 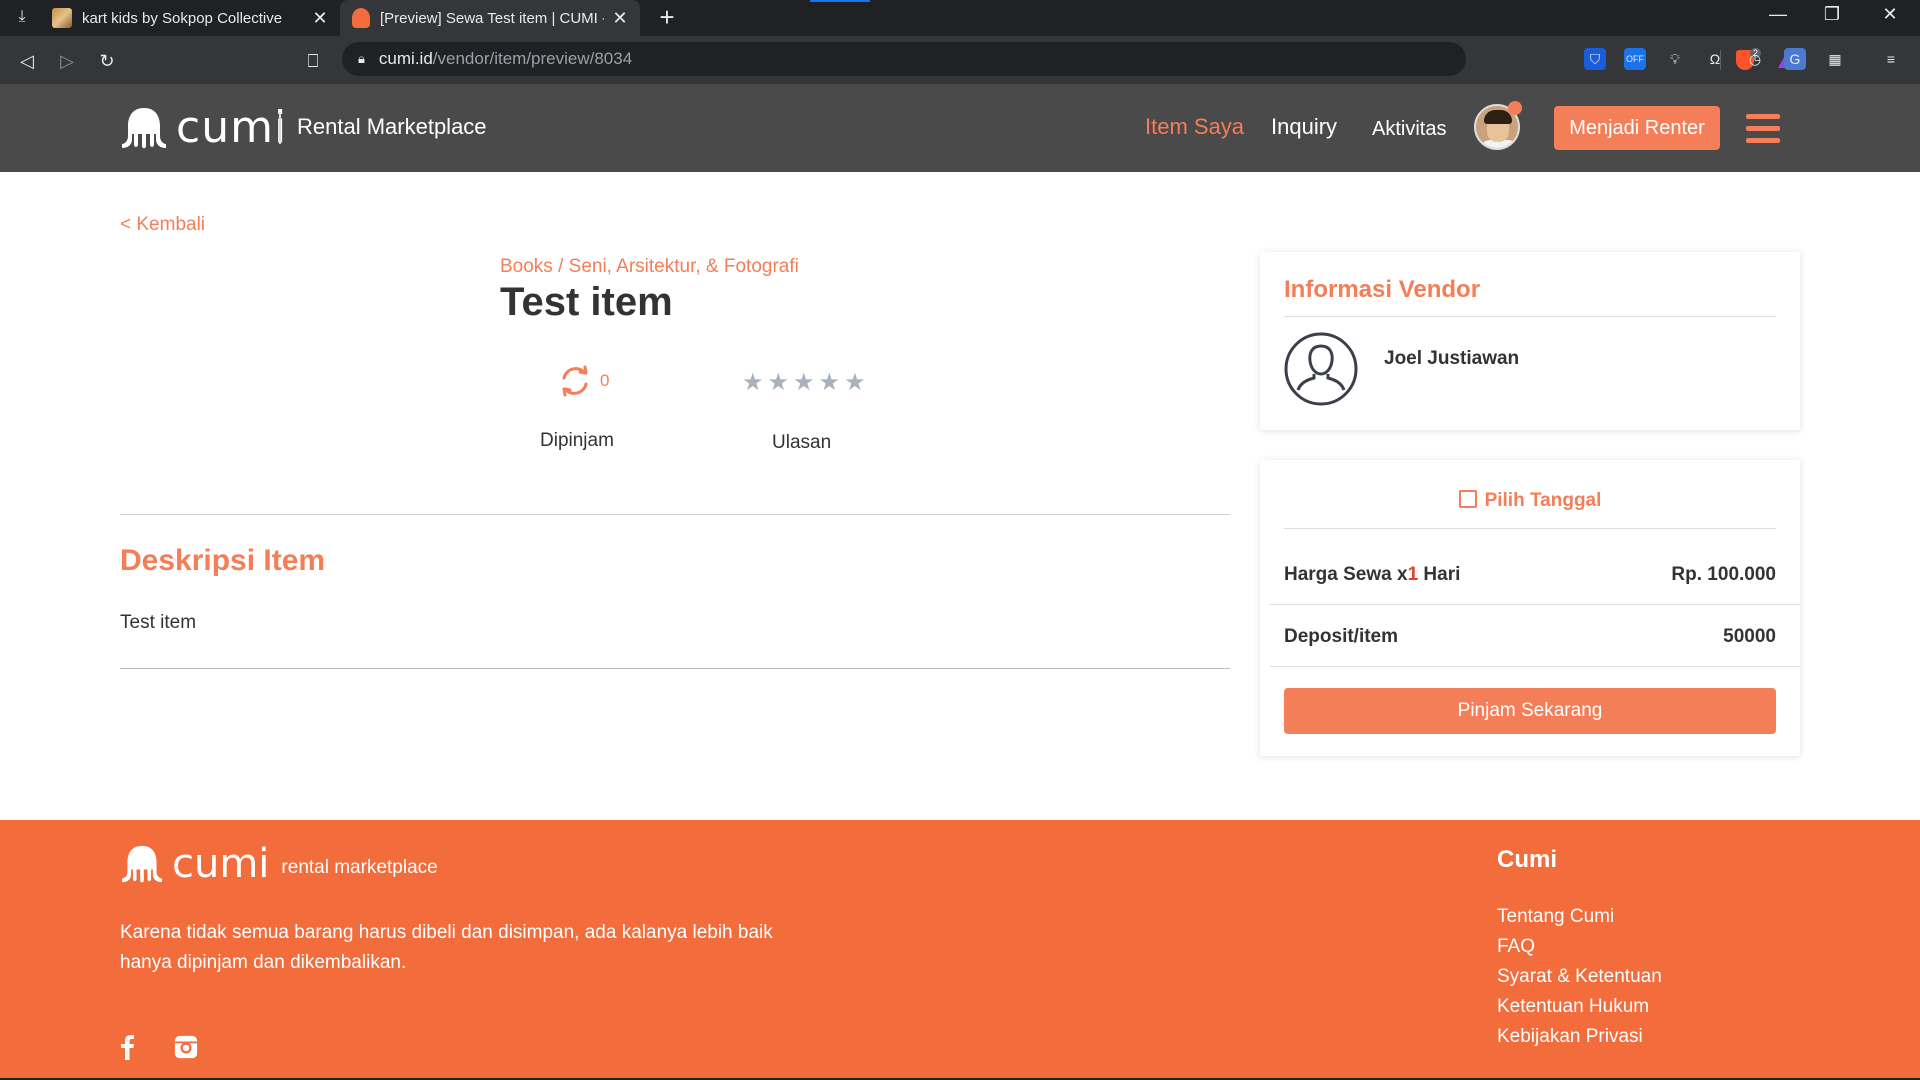 What do you see at coordinates (392, 126) in the screenshot?
I see `header-subtitle: Rental Marketplace` at bounding box center [392, 126].